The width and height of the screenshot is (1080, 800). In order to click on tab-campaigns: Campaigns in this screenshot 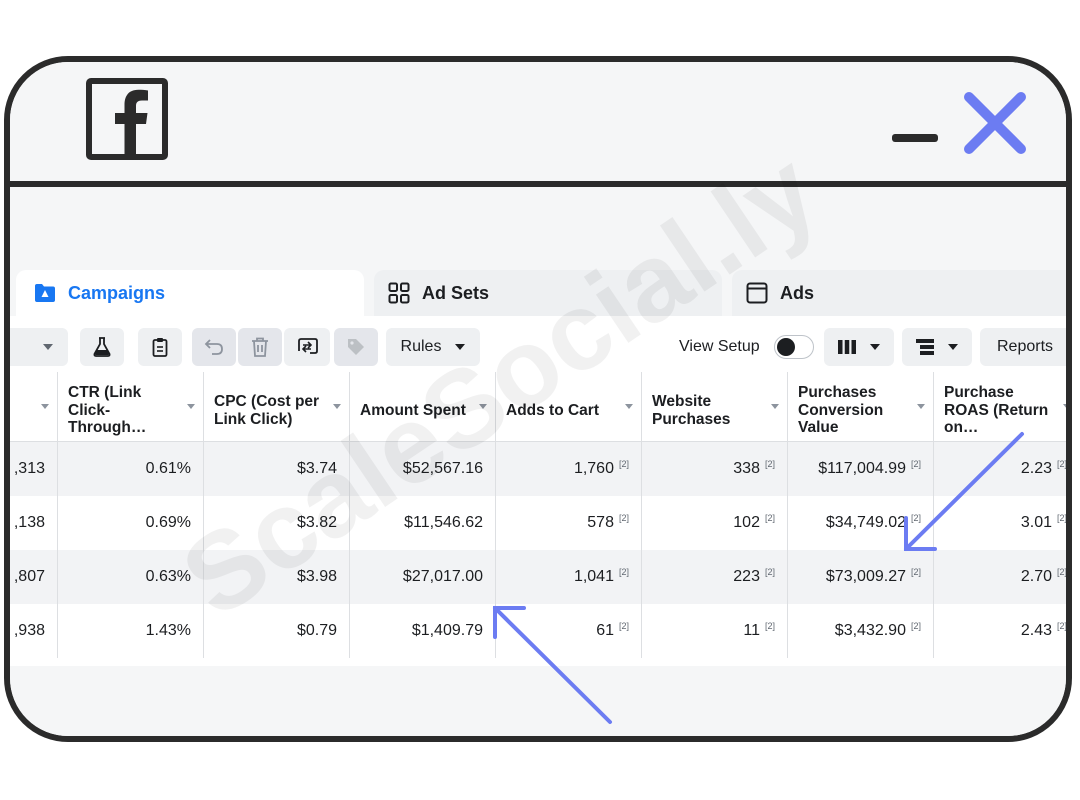, I will do `click(190, 293)`.